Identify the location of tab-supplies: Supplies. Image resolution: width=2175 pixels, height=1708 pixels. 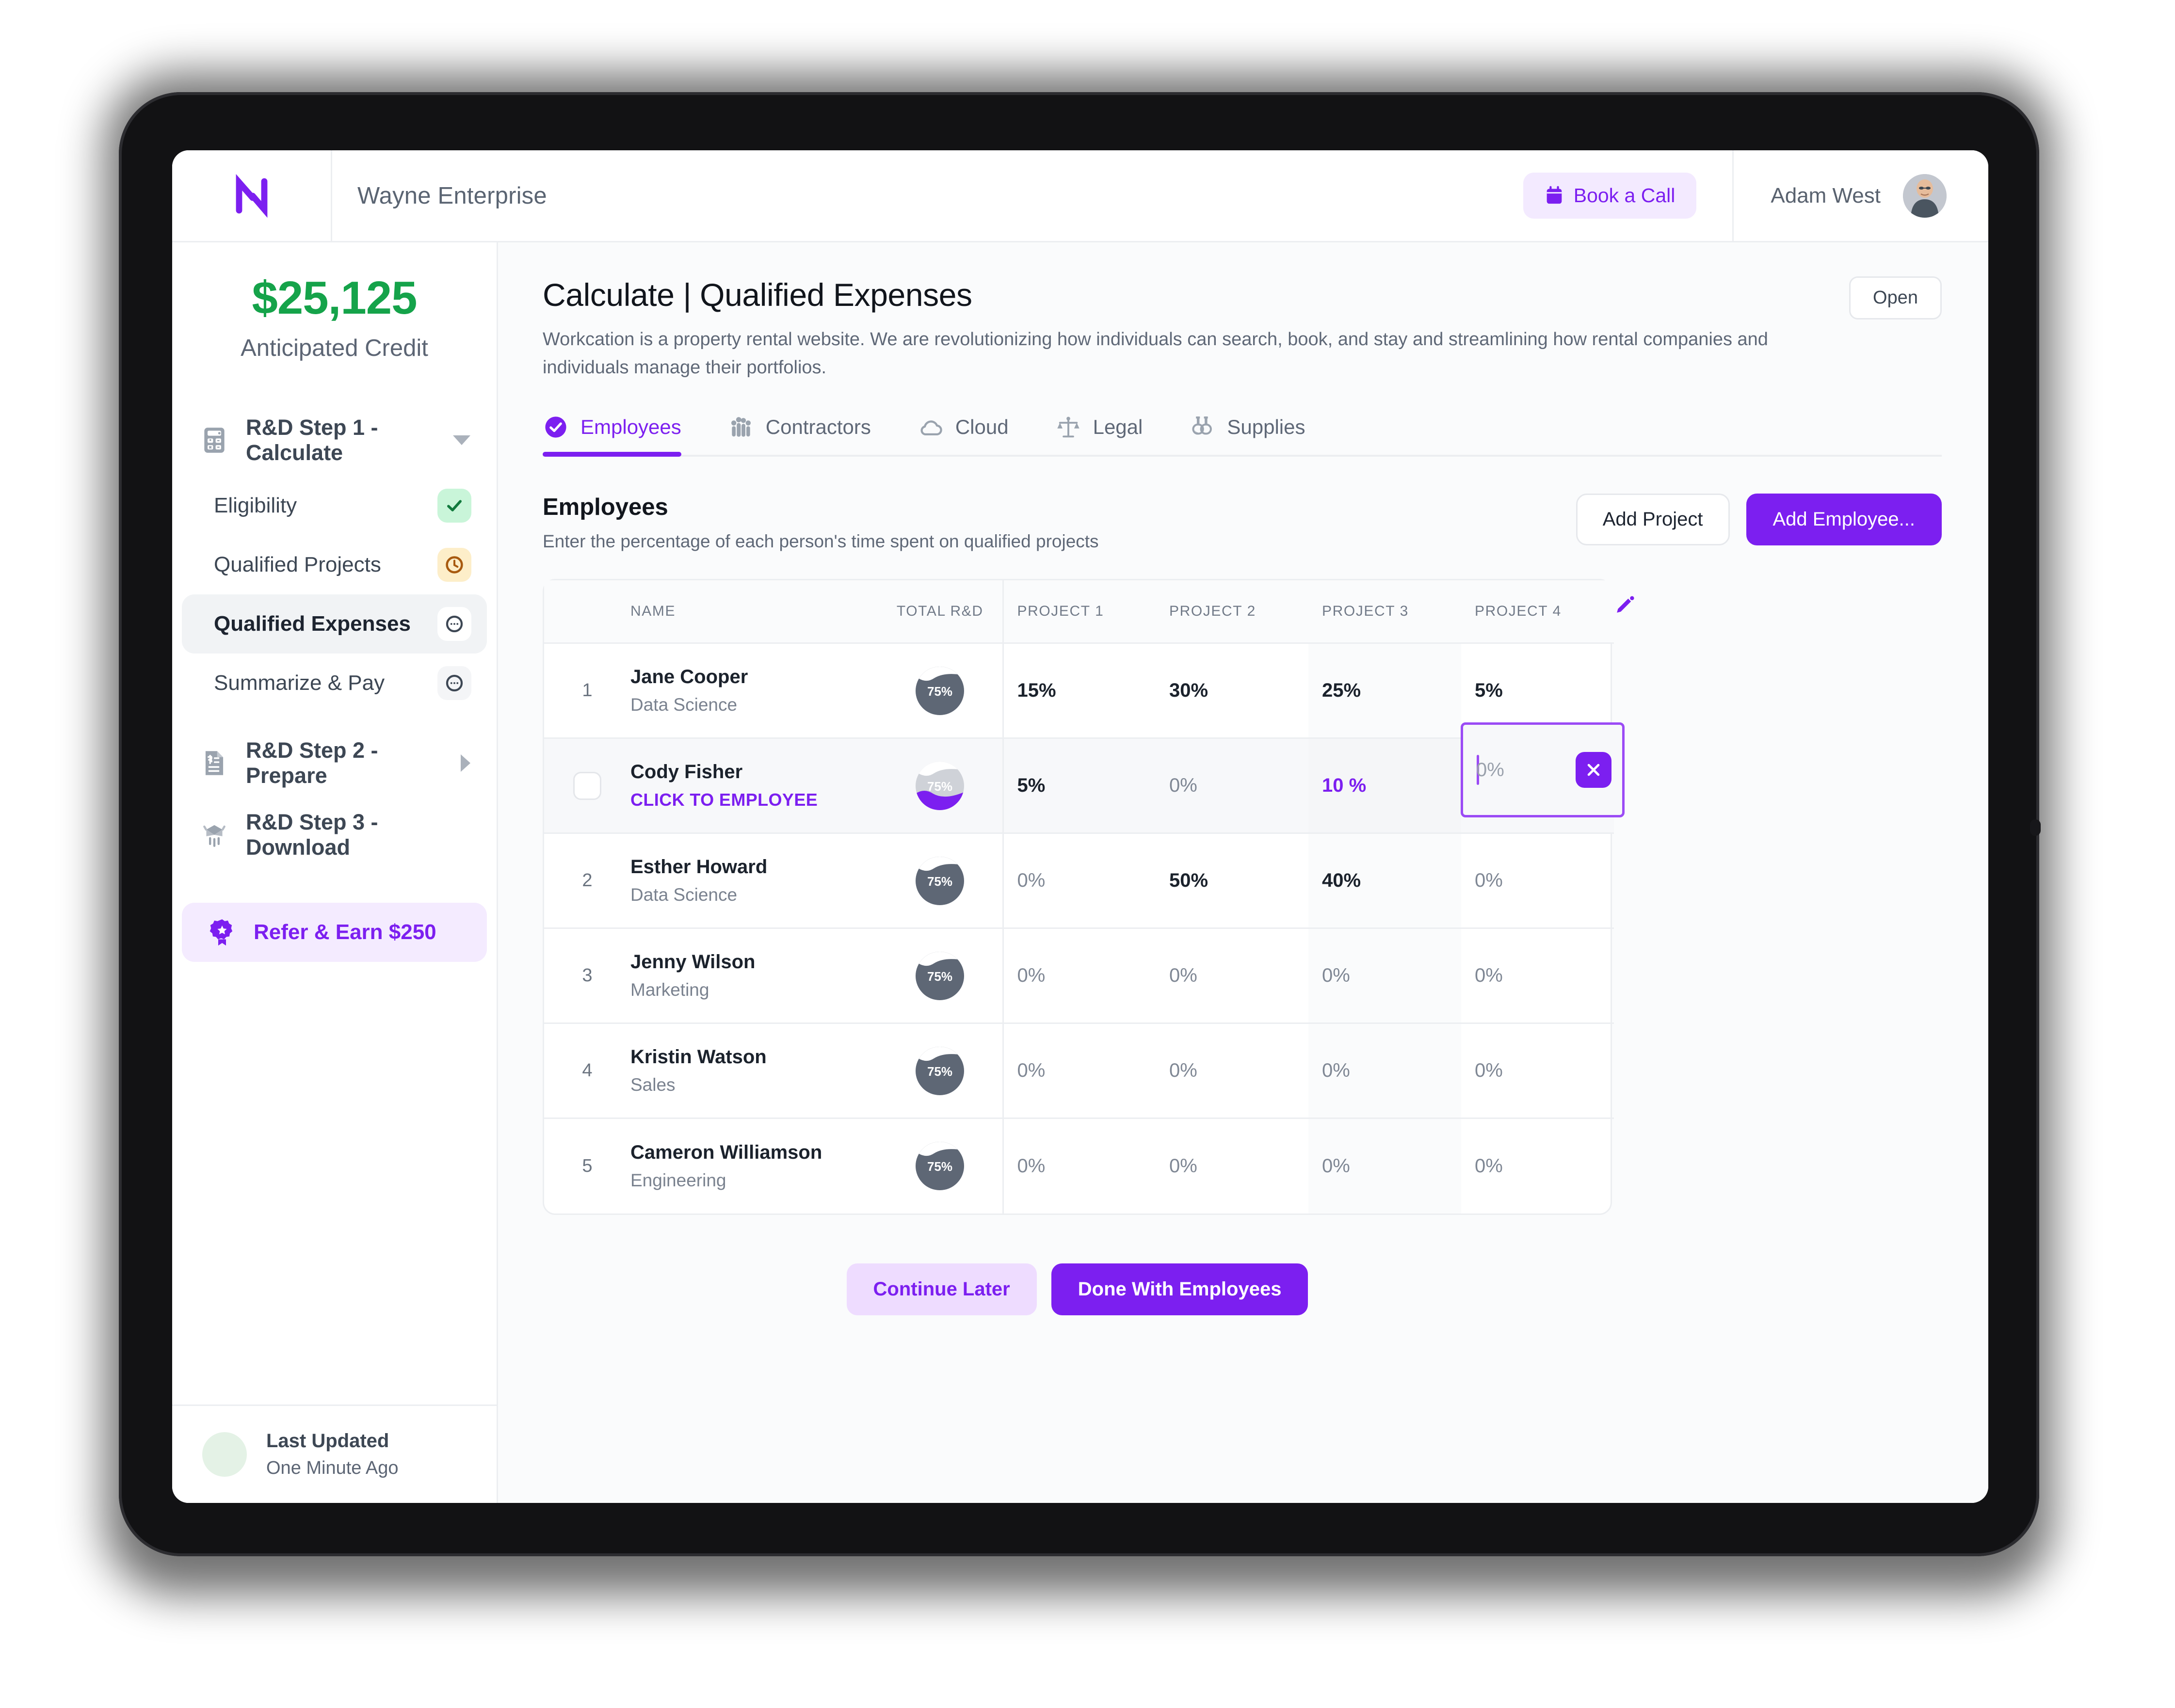
(1247, 434).